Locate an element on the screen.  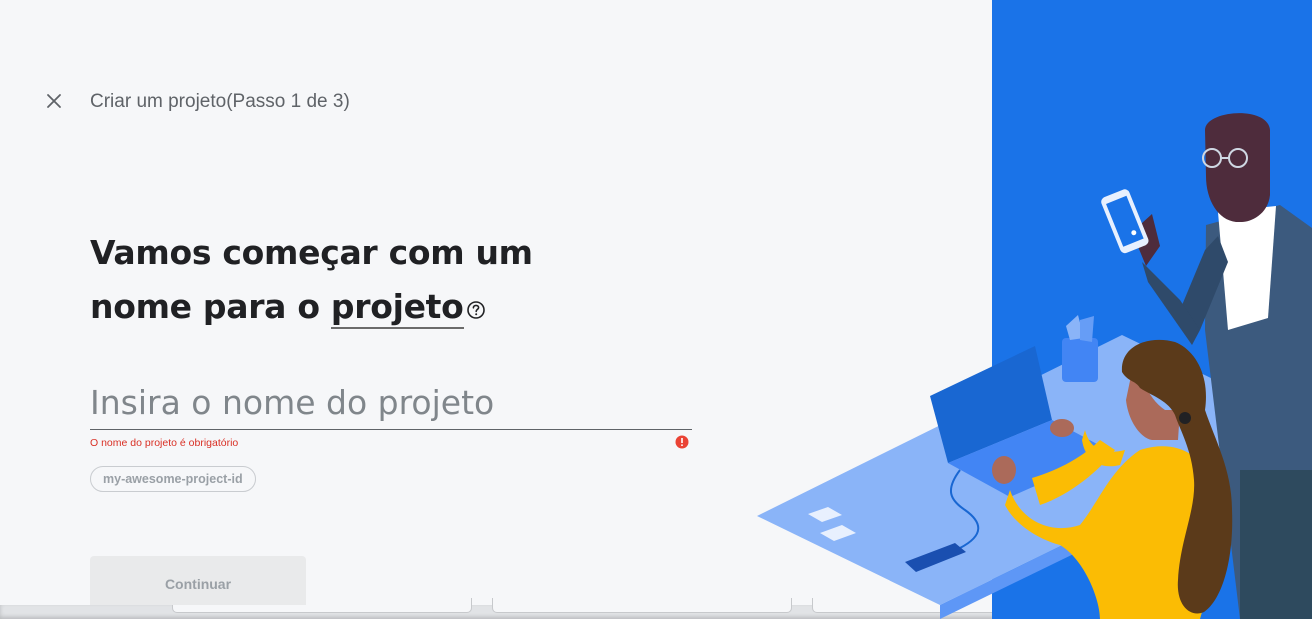
headline-line-2: nome para o projeto is located at coordinates (311, 308).